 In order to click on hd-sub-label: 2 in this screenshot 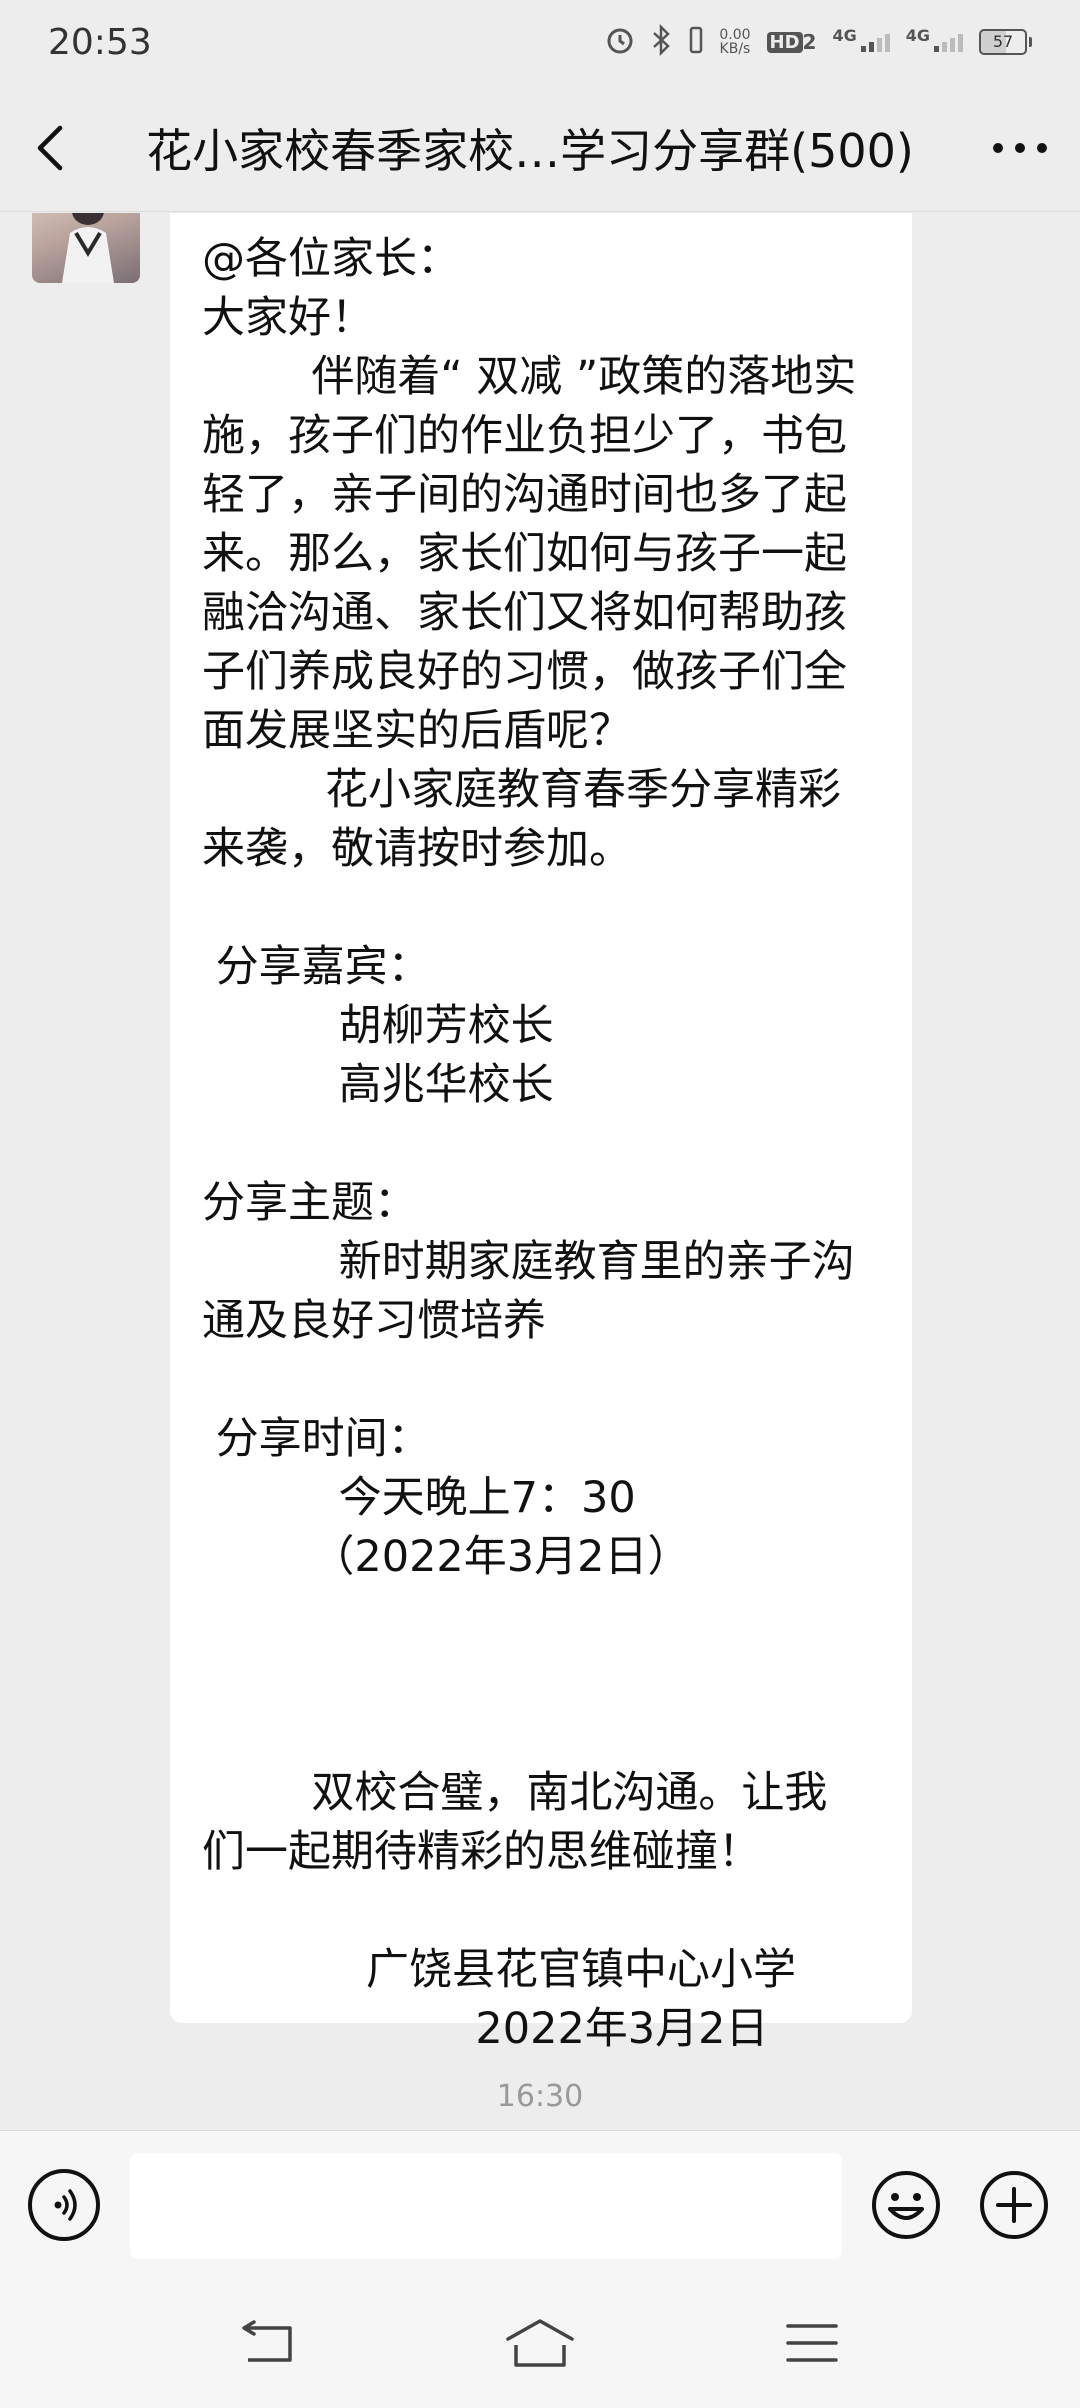, I will do `click(809, 42)`.